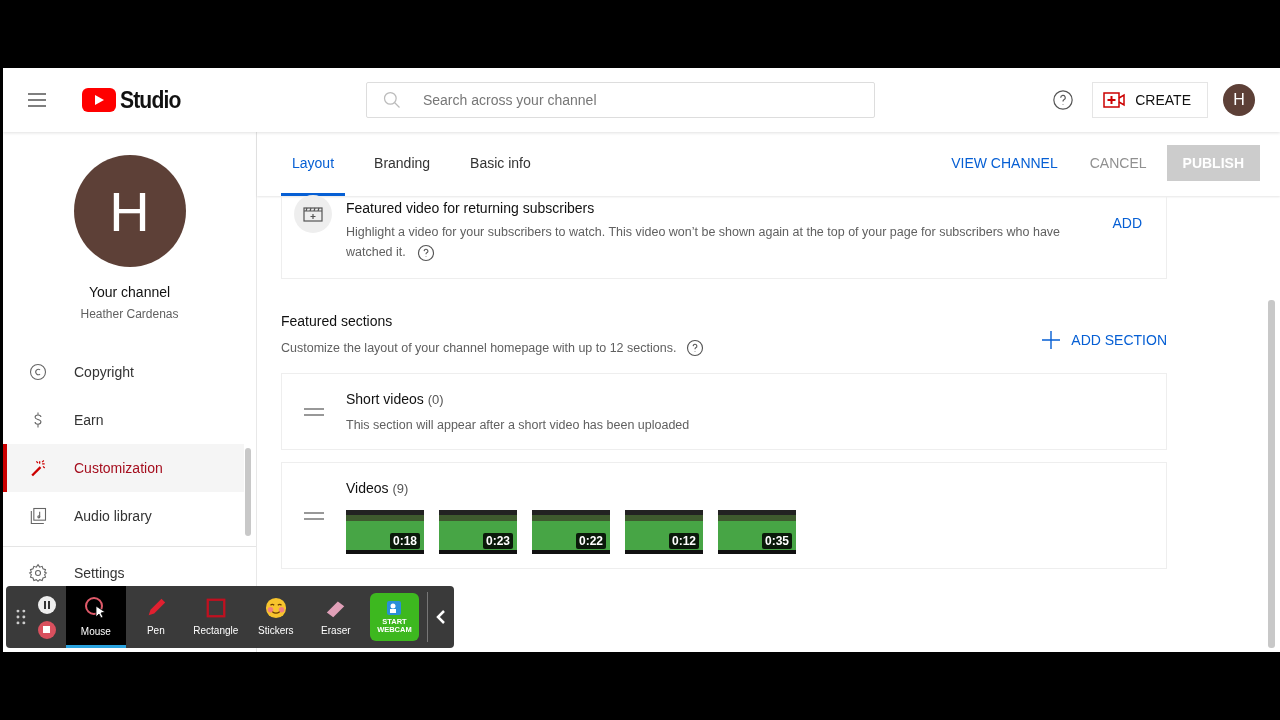 Image resolution: width=1280 pixels, height=720 pixels. What do you see at coordinates (335, 617) in the screenshot?
I see `toolbar-tool: Eraser` at bounding box center [335, 617].